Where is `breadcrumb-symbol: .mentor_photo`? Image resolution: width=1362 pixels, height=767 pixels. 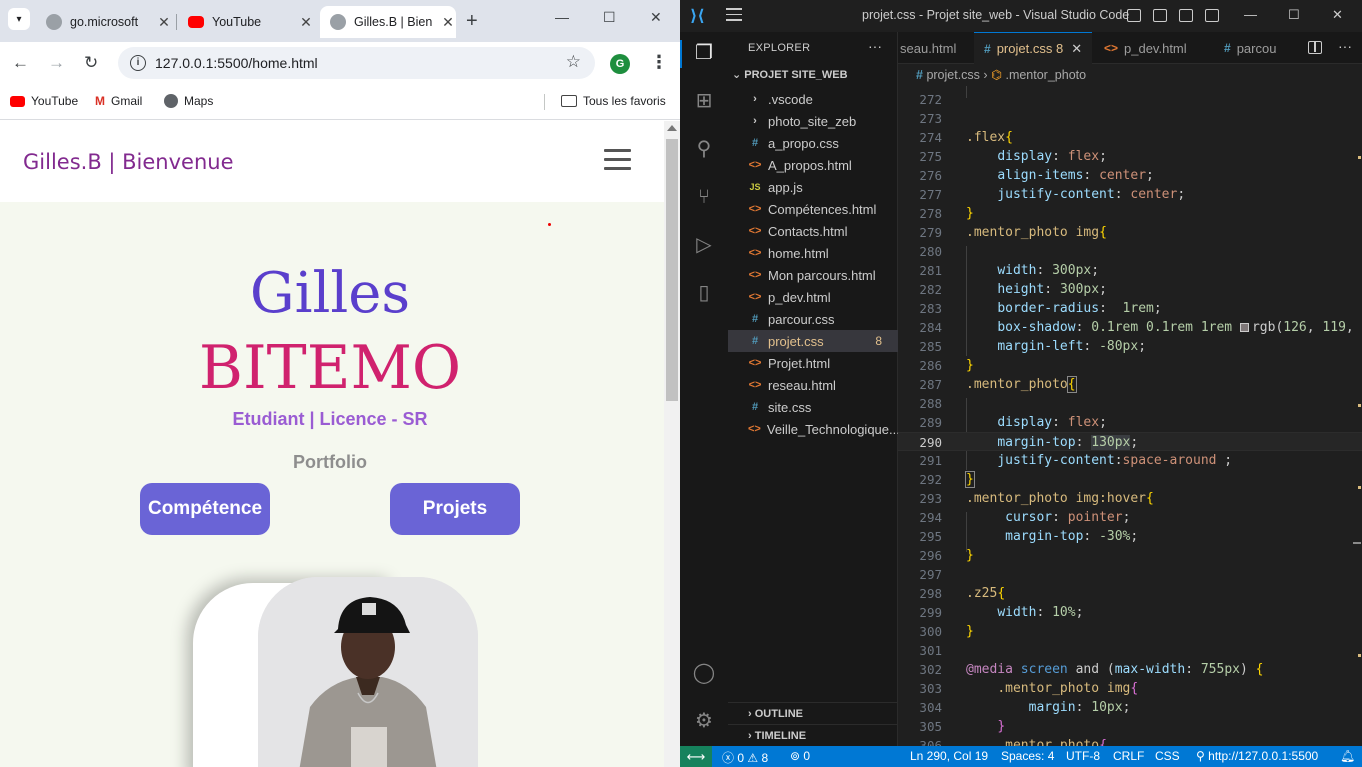
breadcrumb-symbol: .mentor_photo is located at coordinates (1045, 75).